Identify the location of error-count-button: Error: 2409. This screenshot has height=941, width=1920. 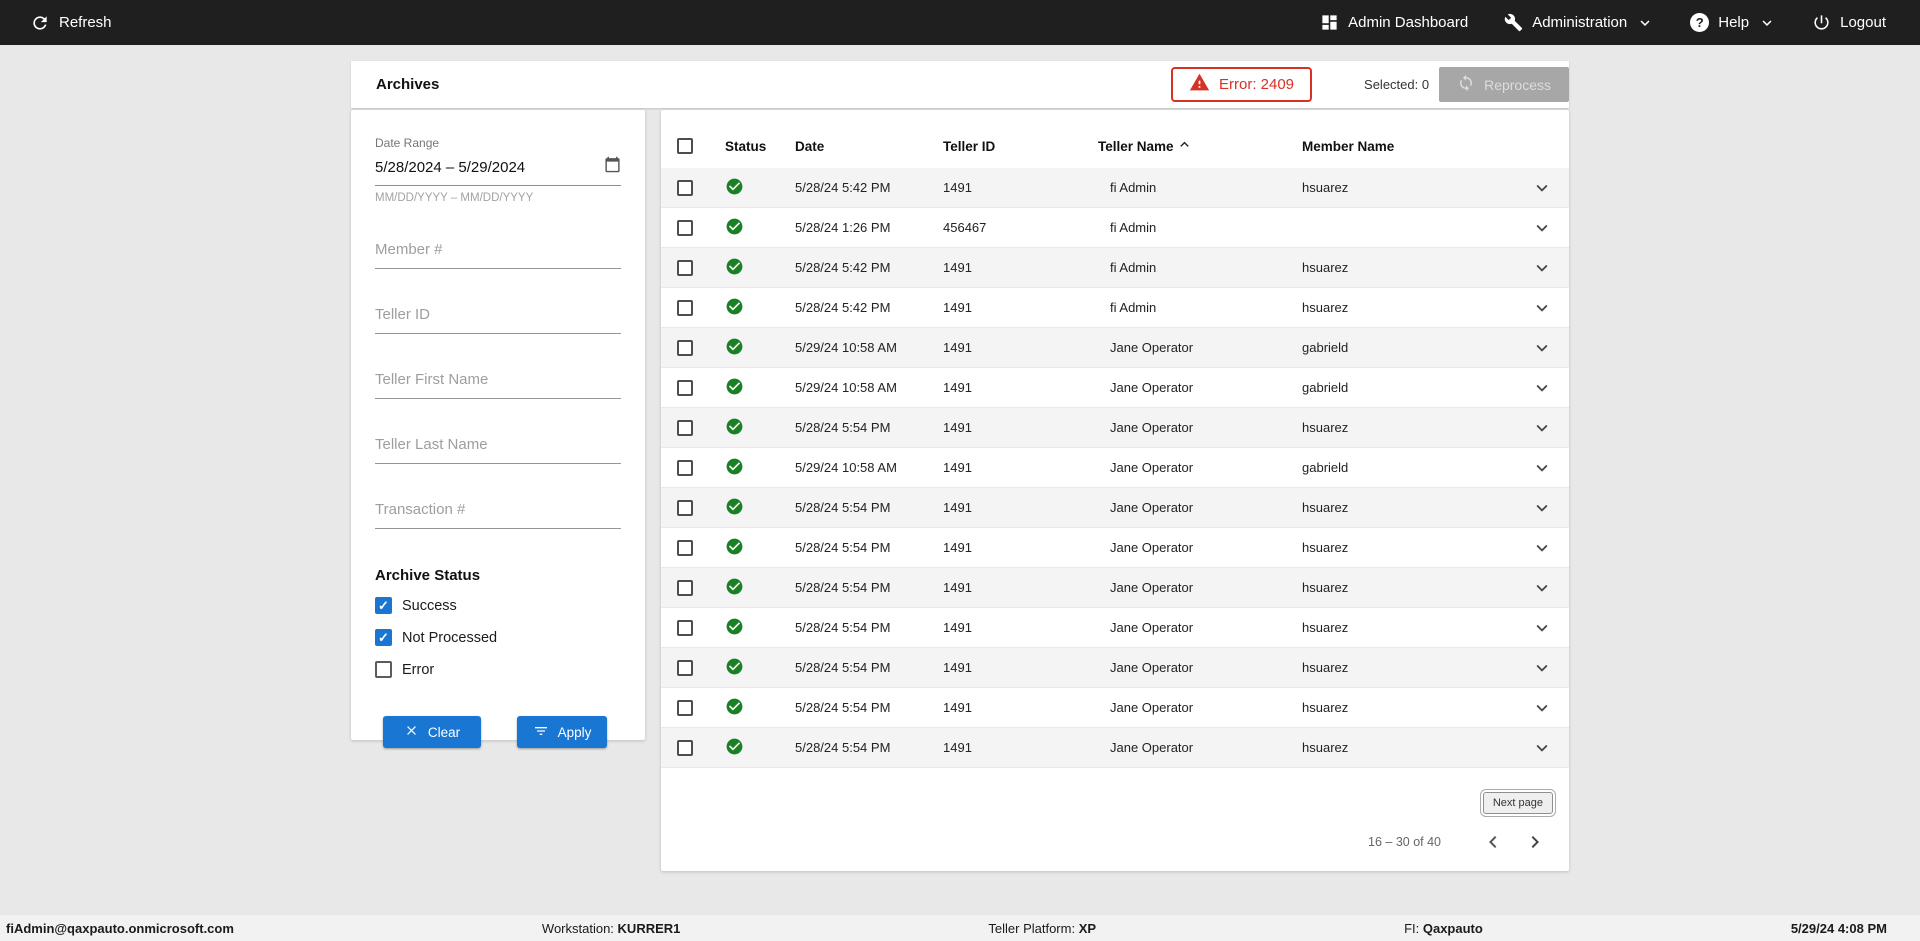
(1241, 84).